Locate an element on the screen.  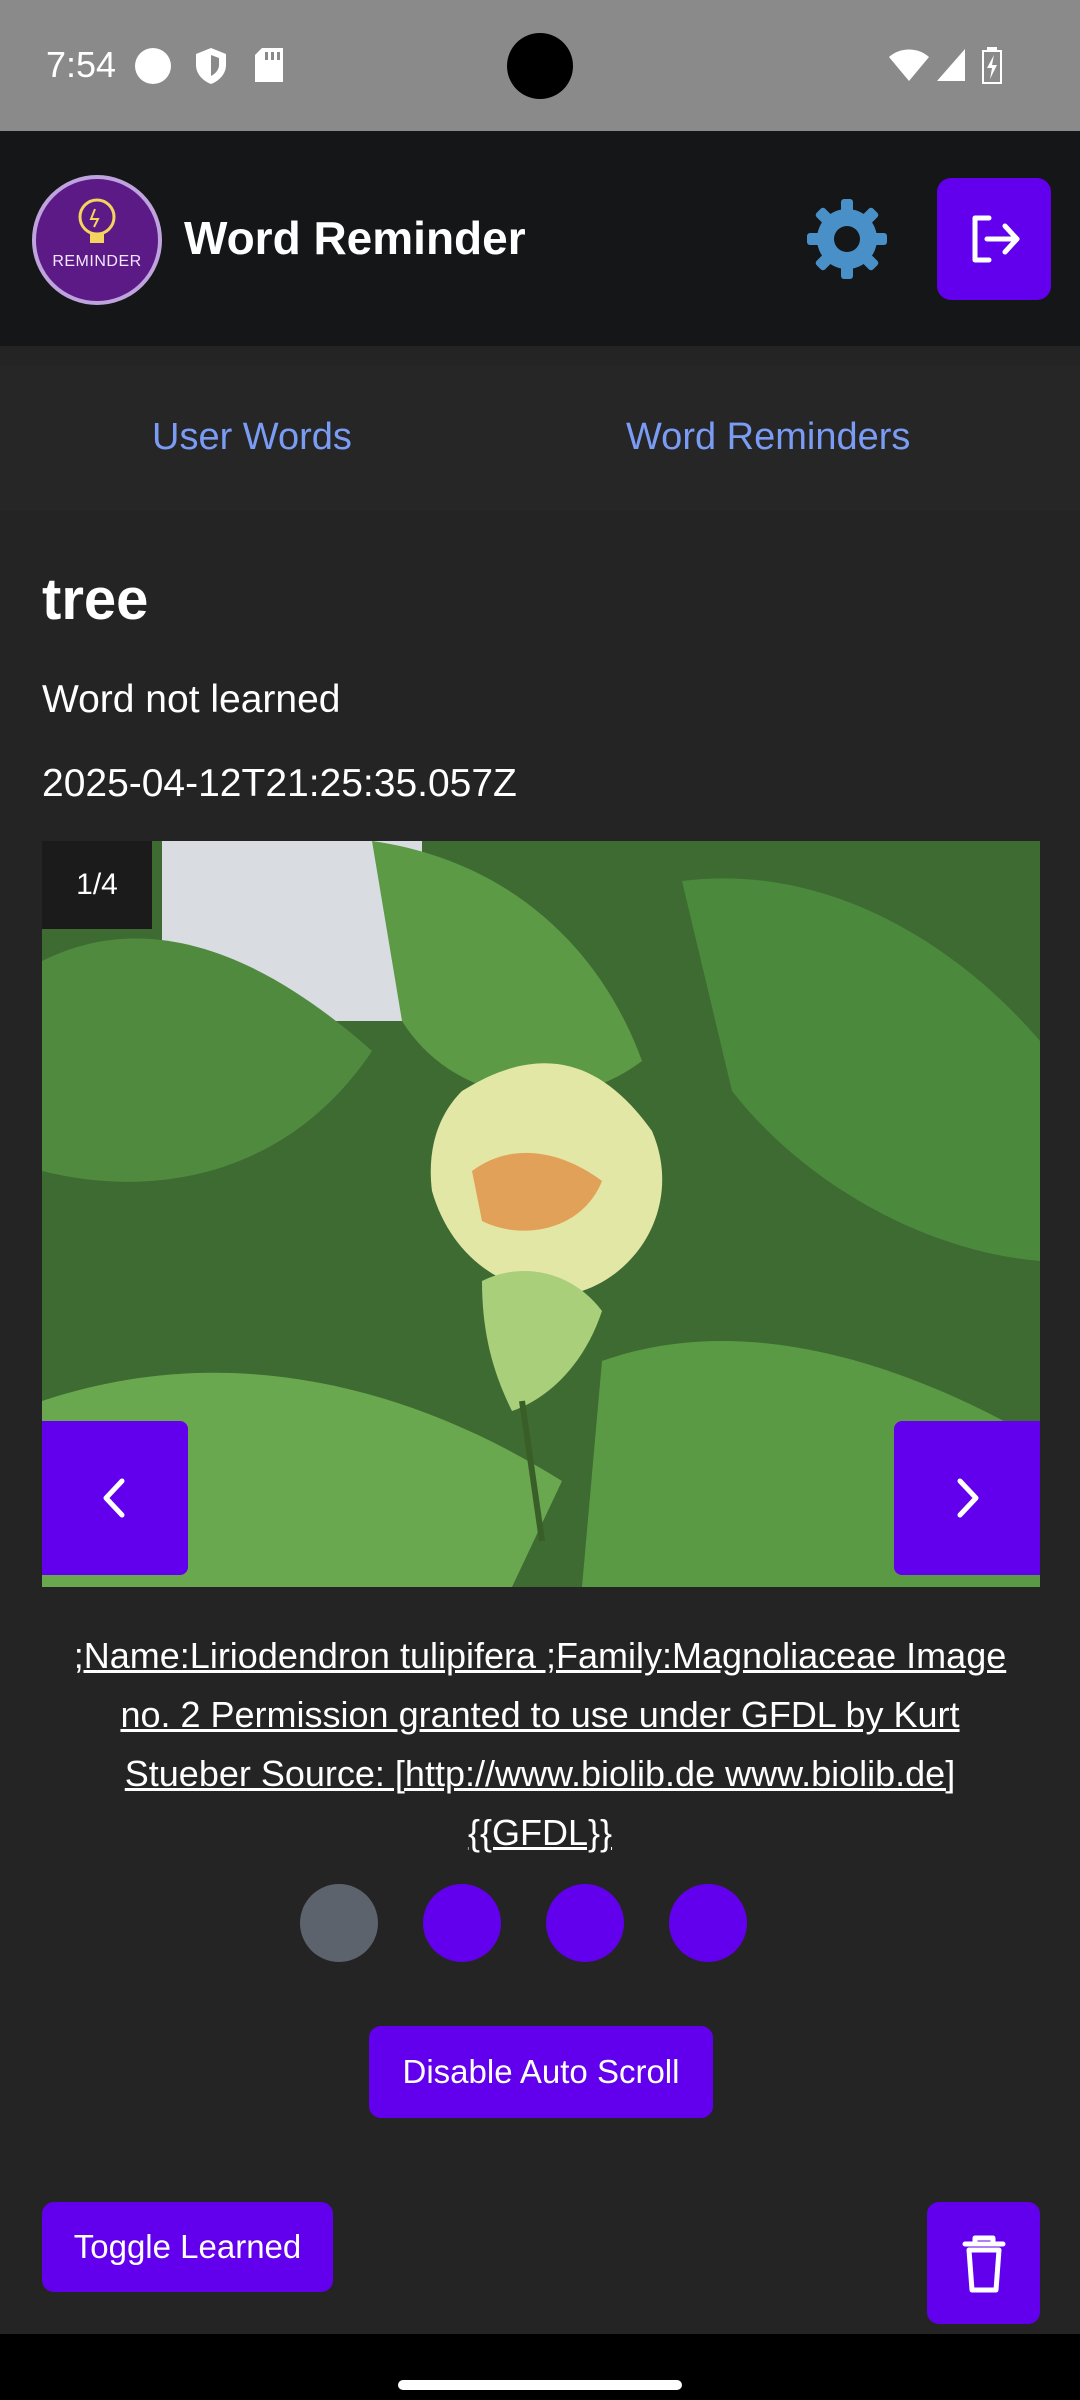
gear-icon is located at coordinates (847, 239).